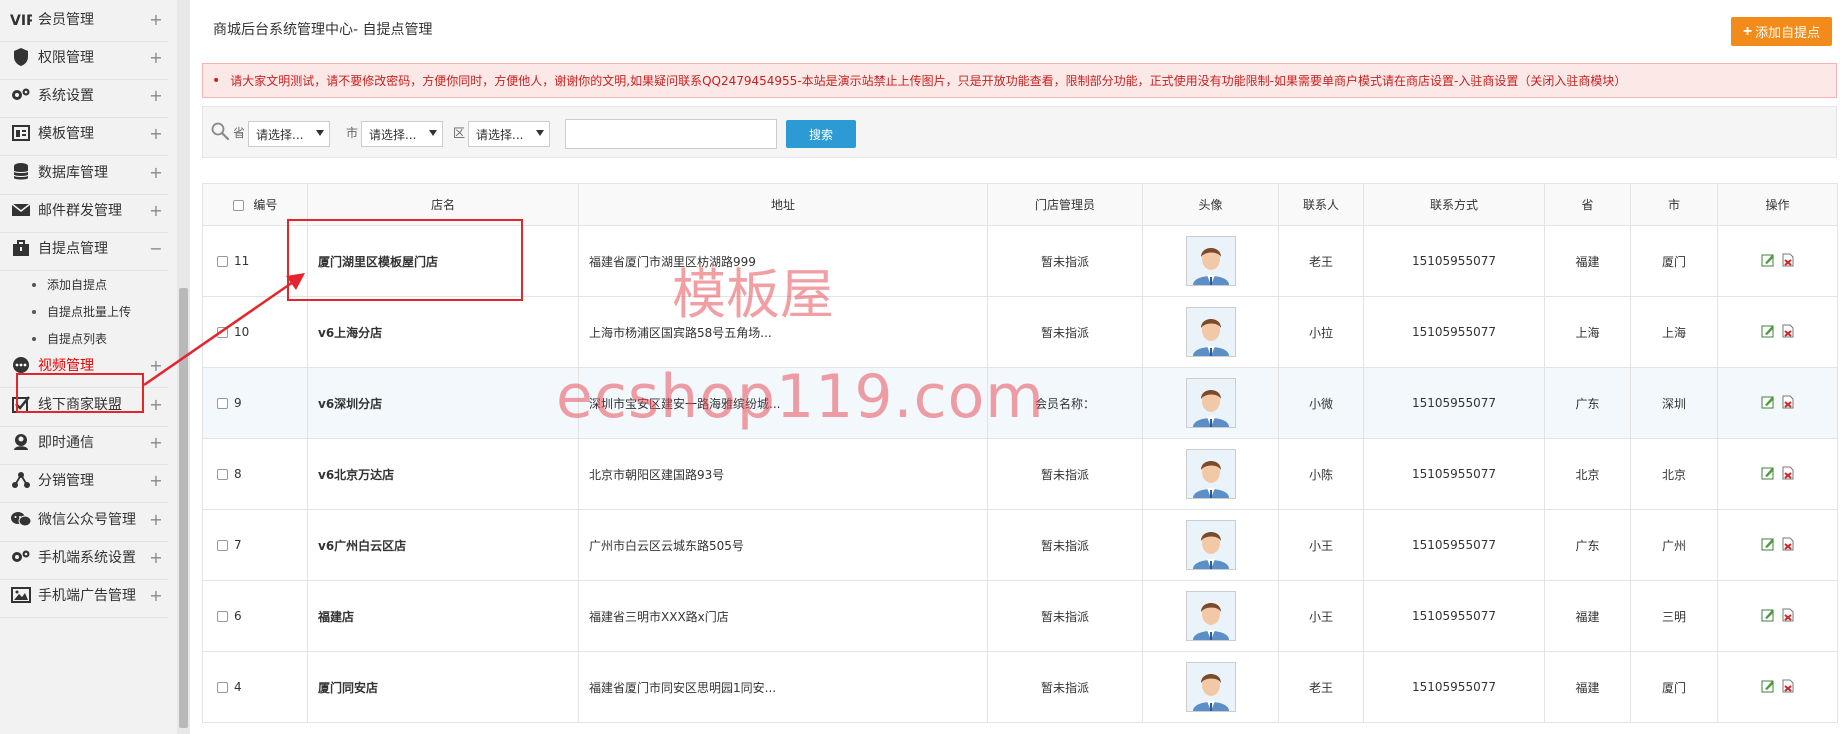 The width and height of the screenshot is (1840, 734). Describe the element at coordinates (66, 134) in the screenshot. I see `sidebar-item-label: 模板管理` at that location.